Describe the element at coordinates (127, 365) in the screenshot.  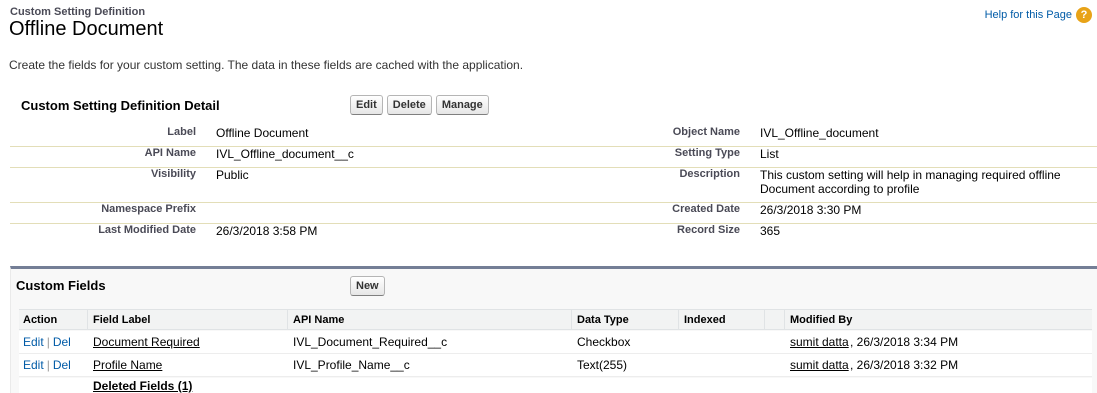
I see `field-label-link: Profile Name` at that location.